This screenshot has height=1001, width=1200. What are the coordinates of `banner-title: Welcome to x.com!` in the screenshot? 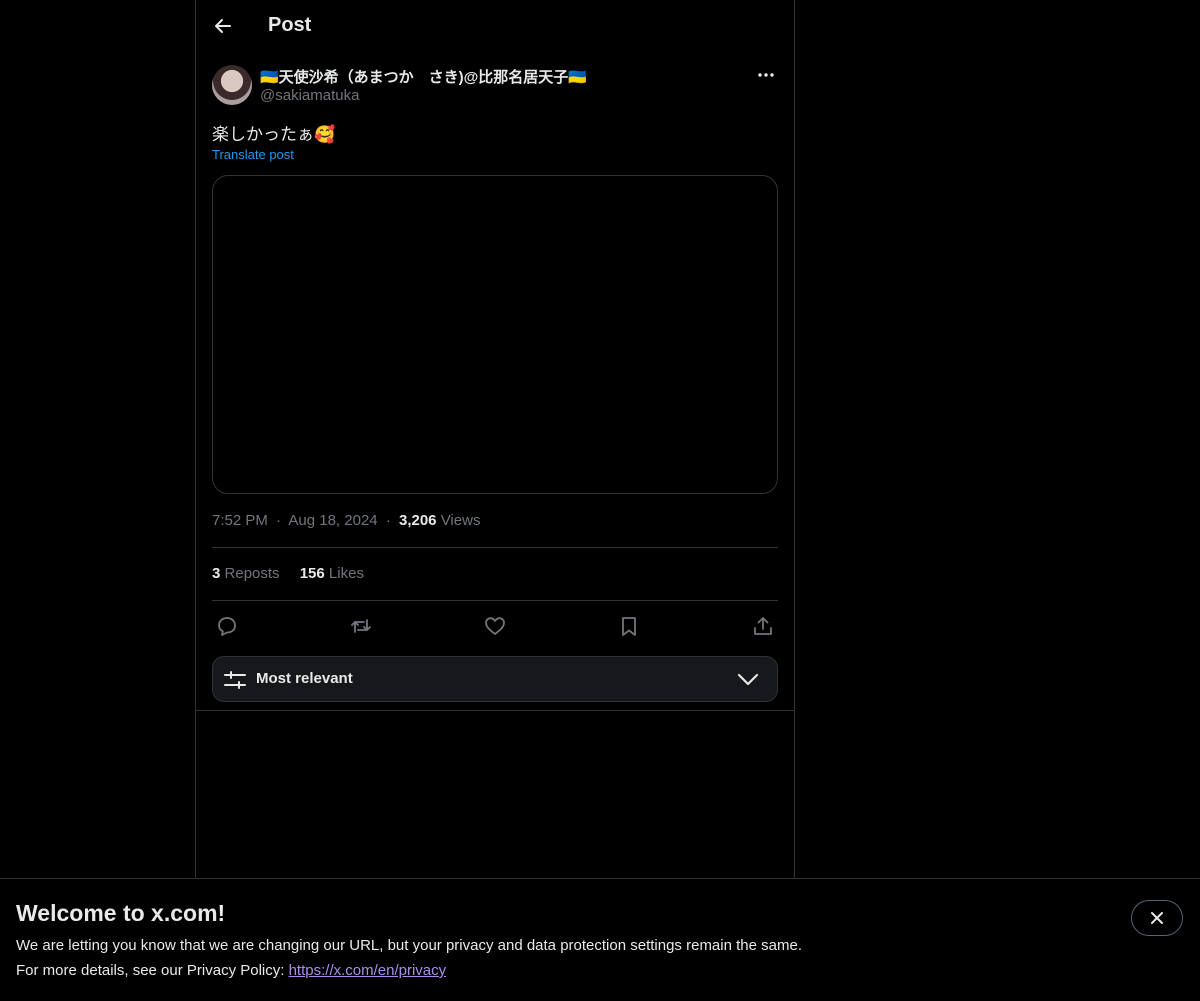 It's located at (121, 913).